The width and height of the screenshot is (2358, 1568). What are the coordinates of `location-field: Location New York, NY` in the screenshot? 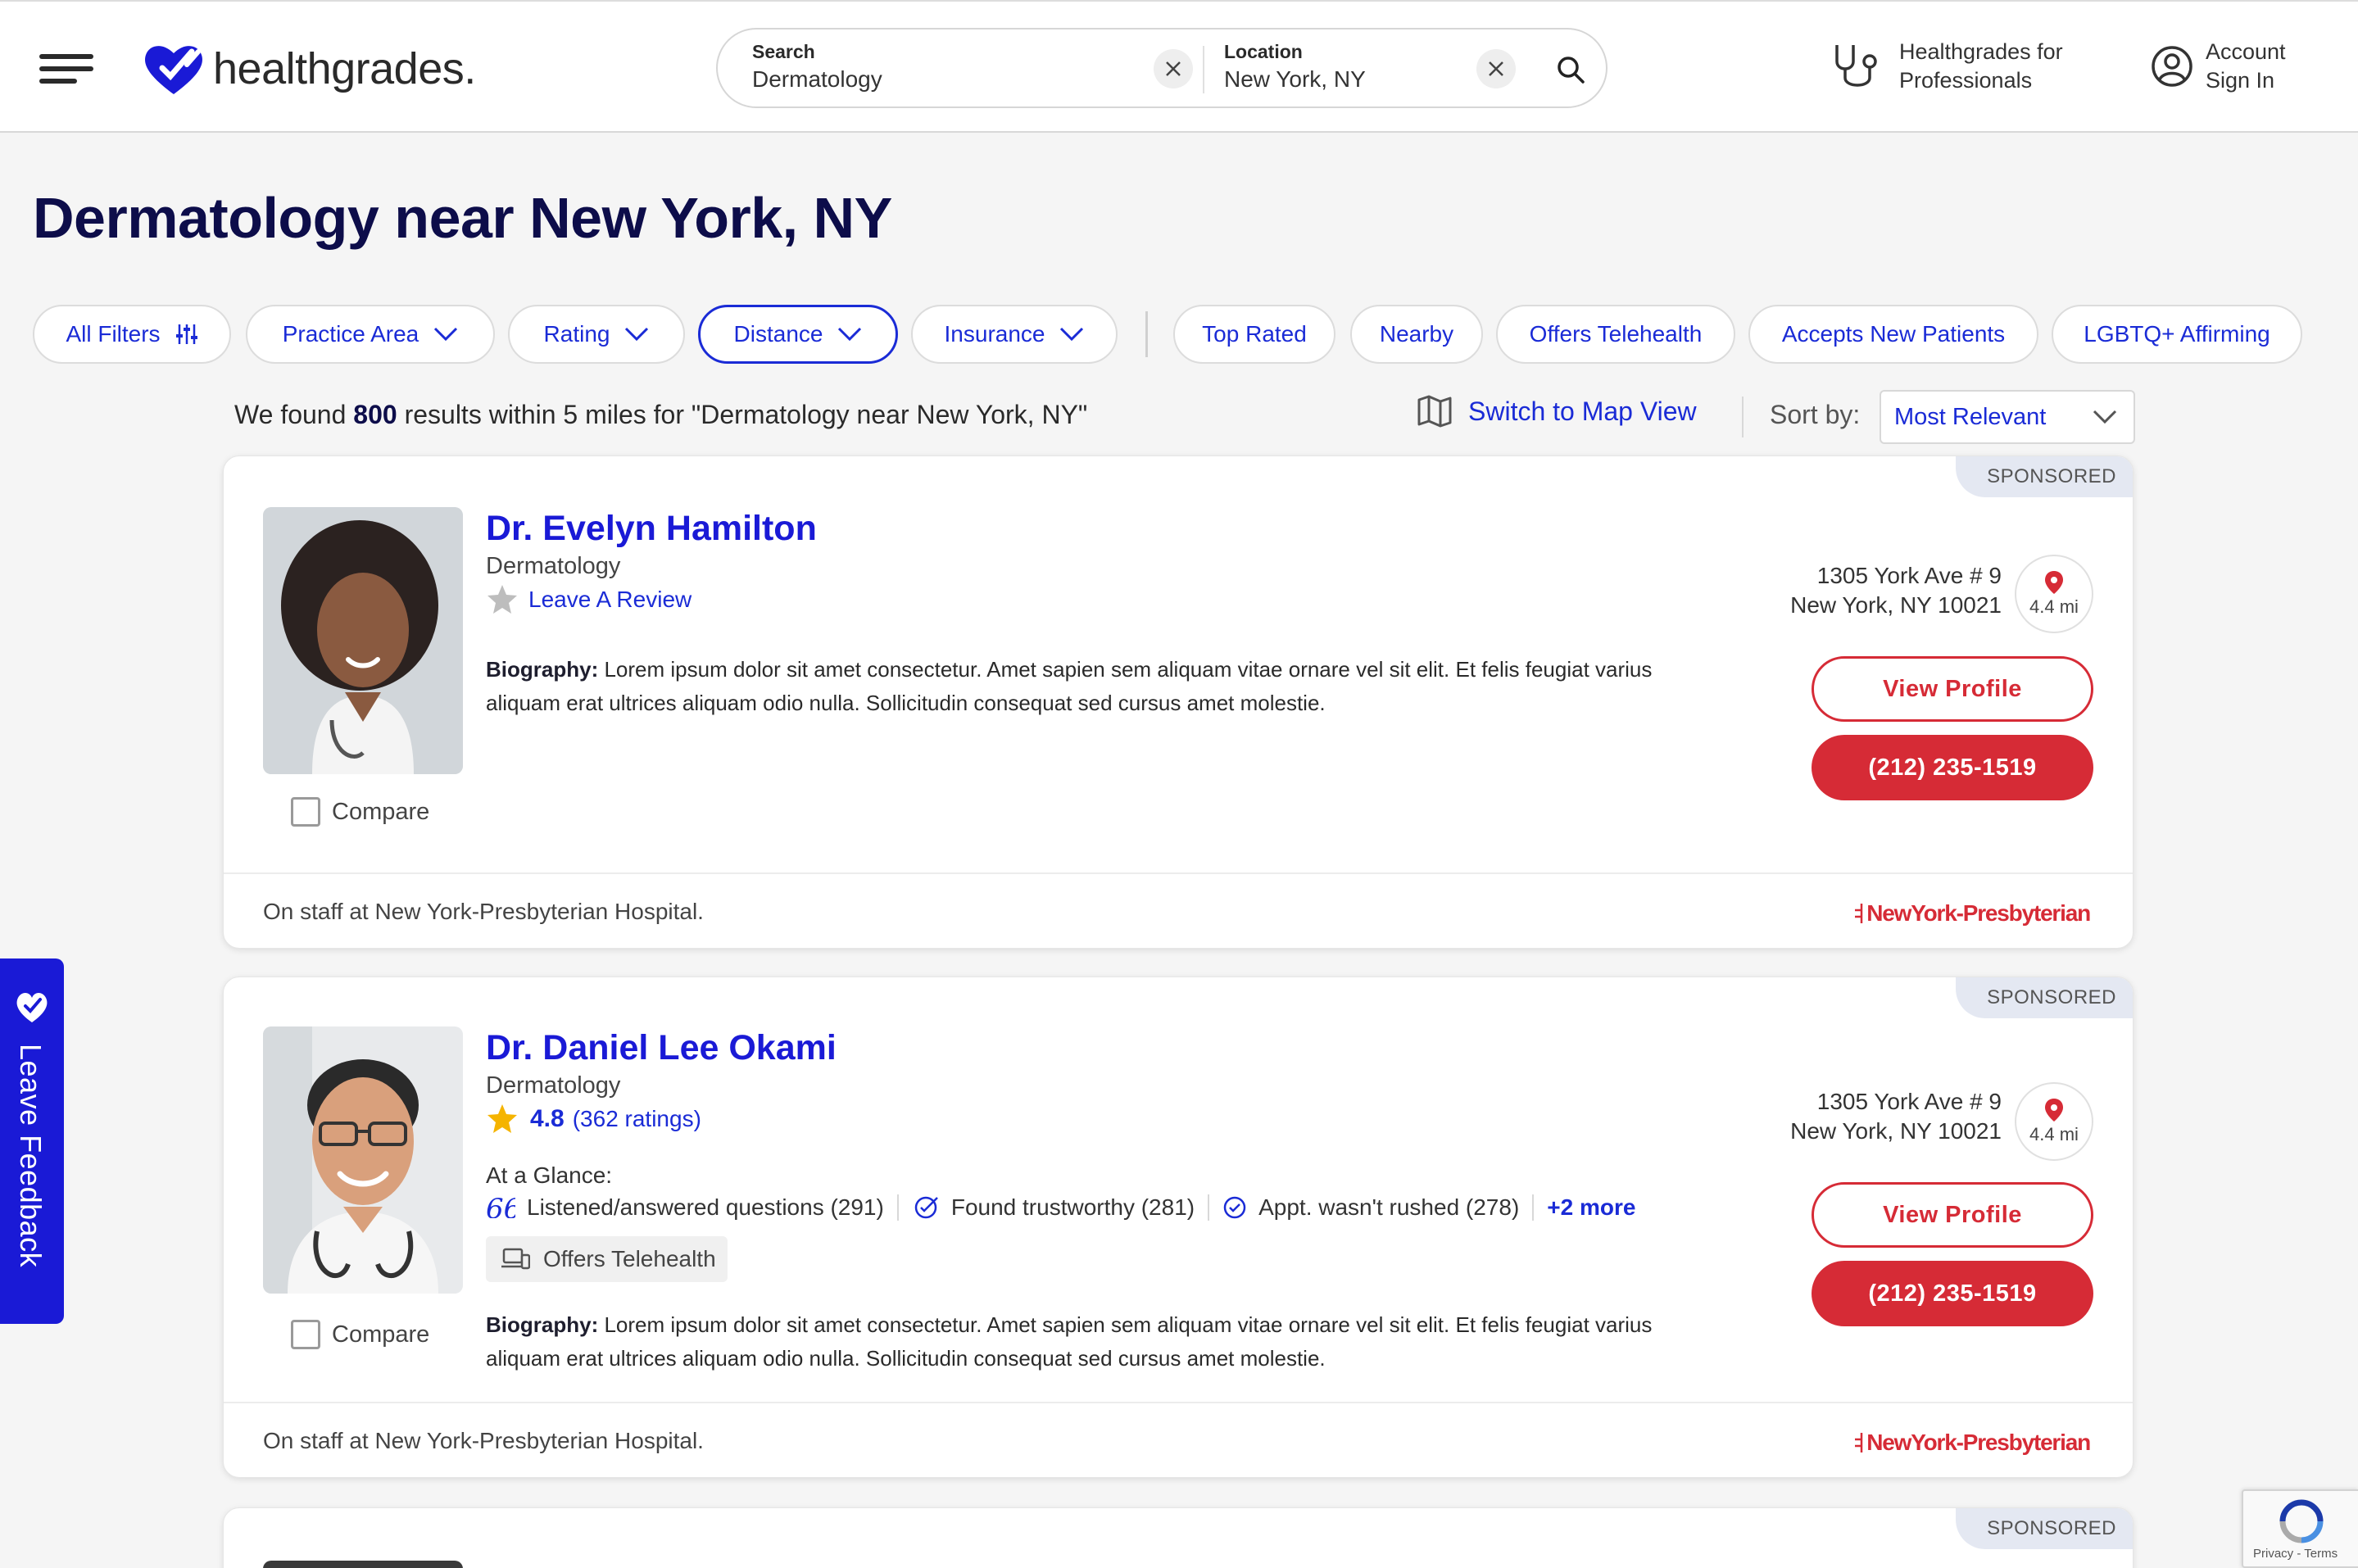 It's located at (1295, 67).